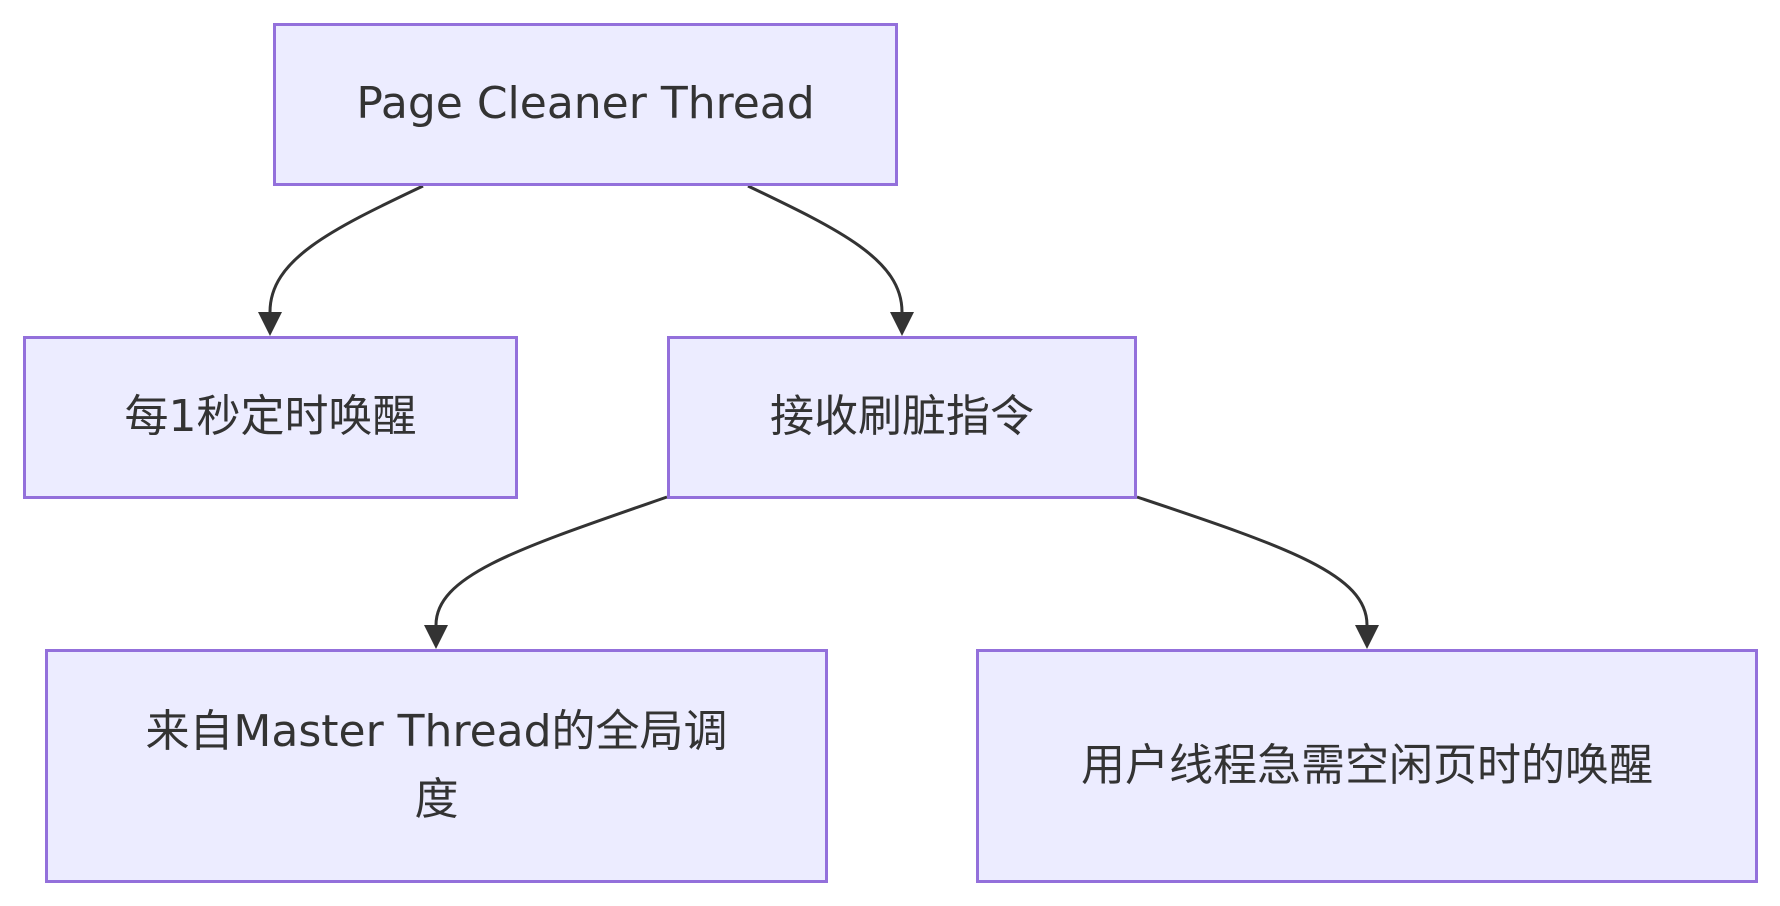 This screenshot has width=1780, height=906. I want to click on node-user-thread-wakeup: 用户线程急需空闲页时的唤醒, so click(1367, 766).